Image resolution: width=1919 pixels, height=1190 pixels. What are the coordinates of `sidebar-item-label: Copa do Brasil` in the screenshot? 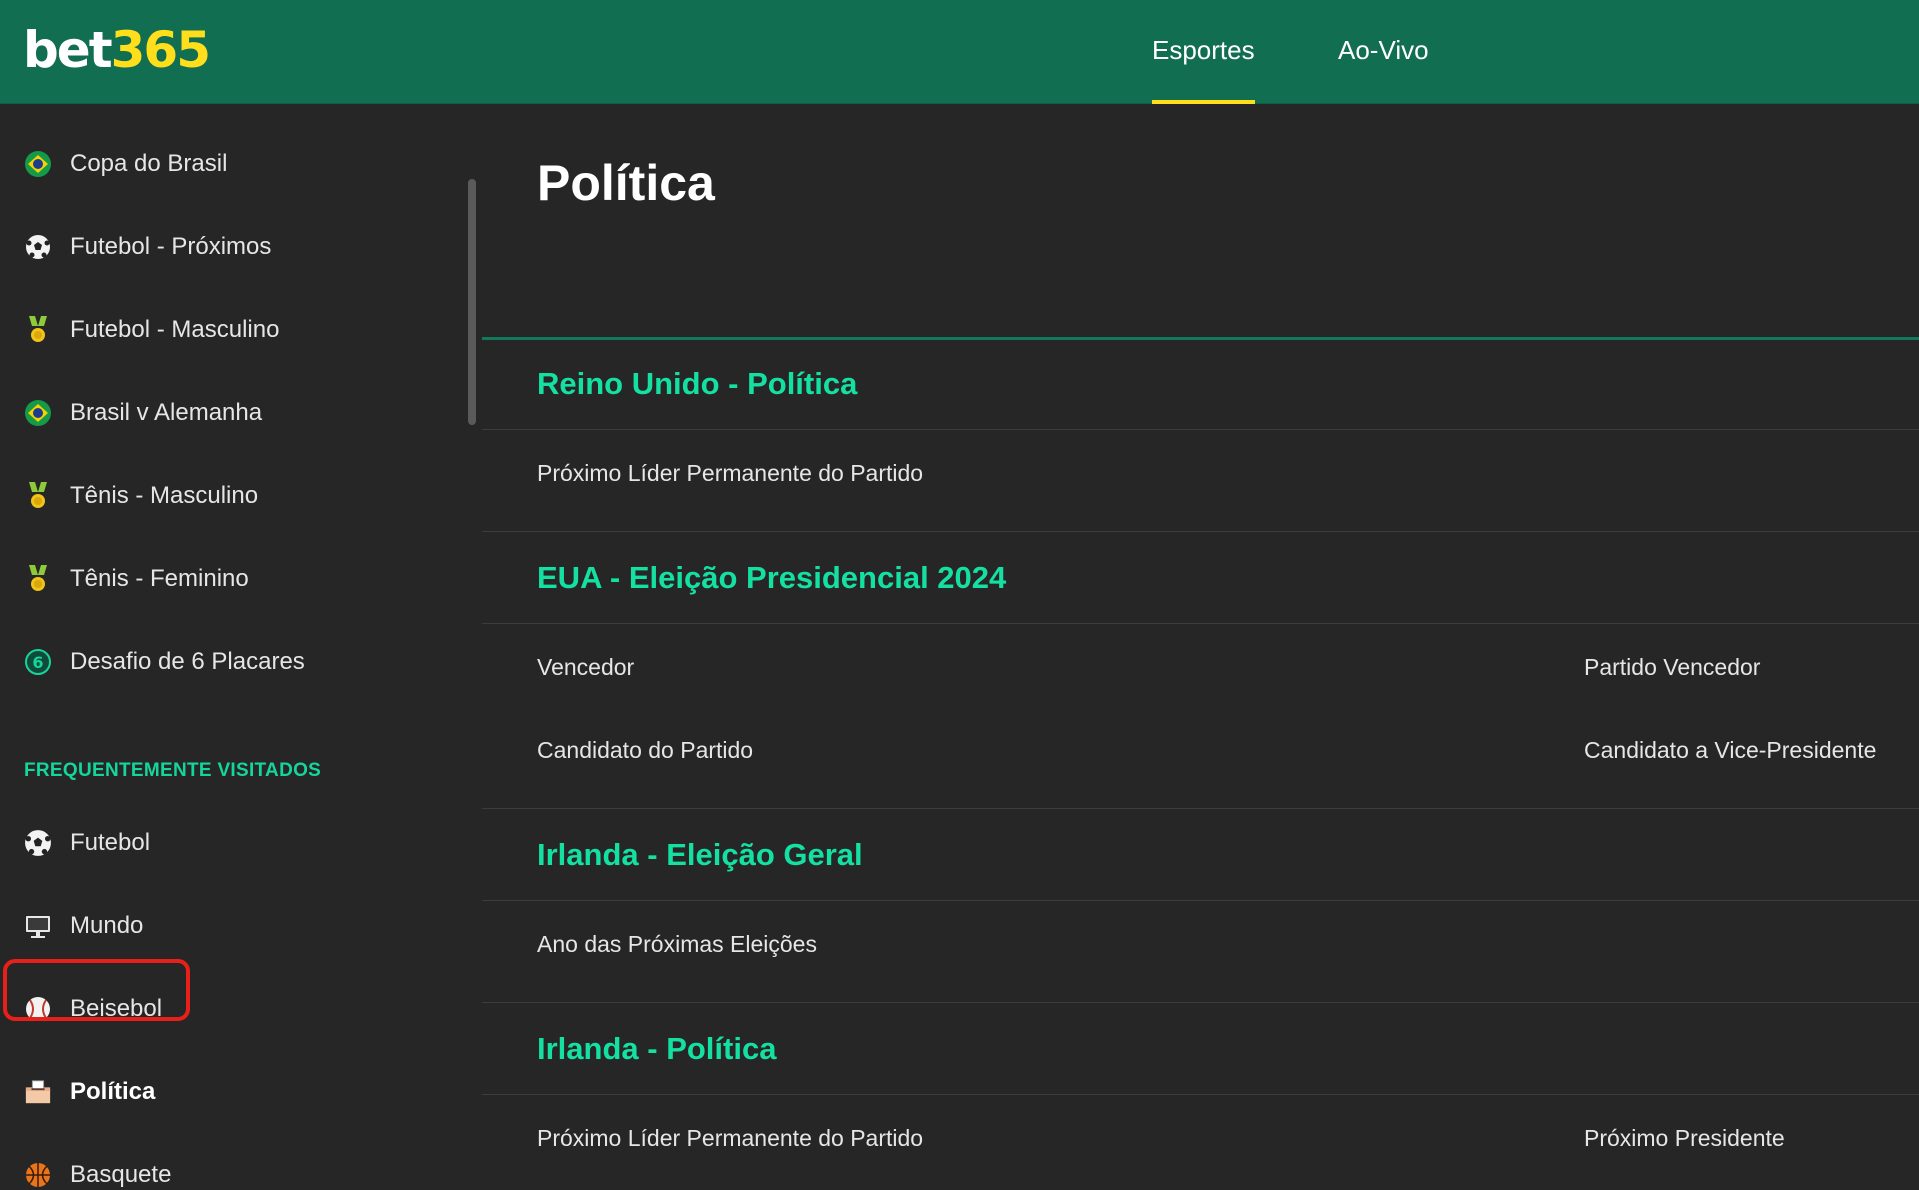 It's located at (149, 163).